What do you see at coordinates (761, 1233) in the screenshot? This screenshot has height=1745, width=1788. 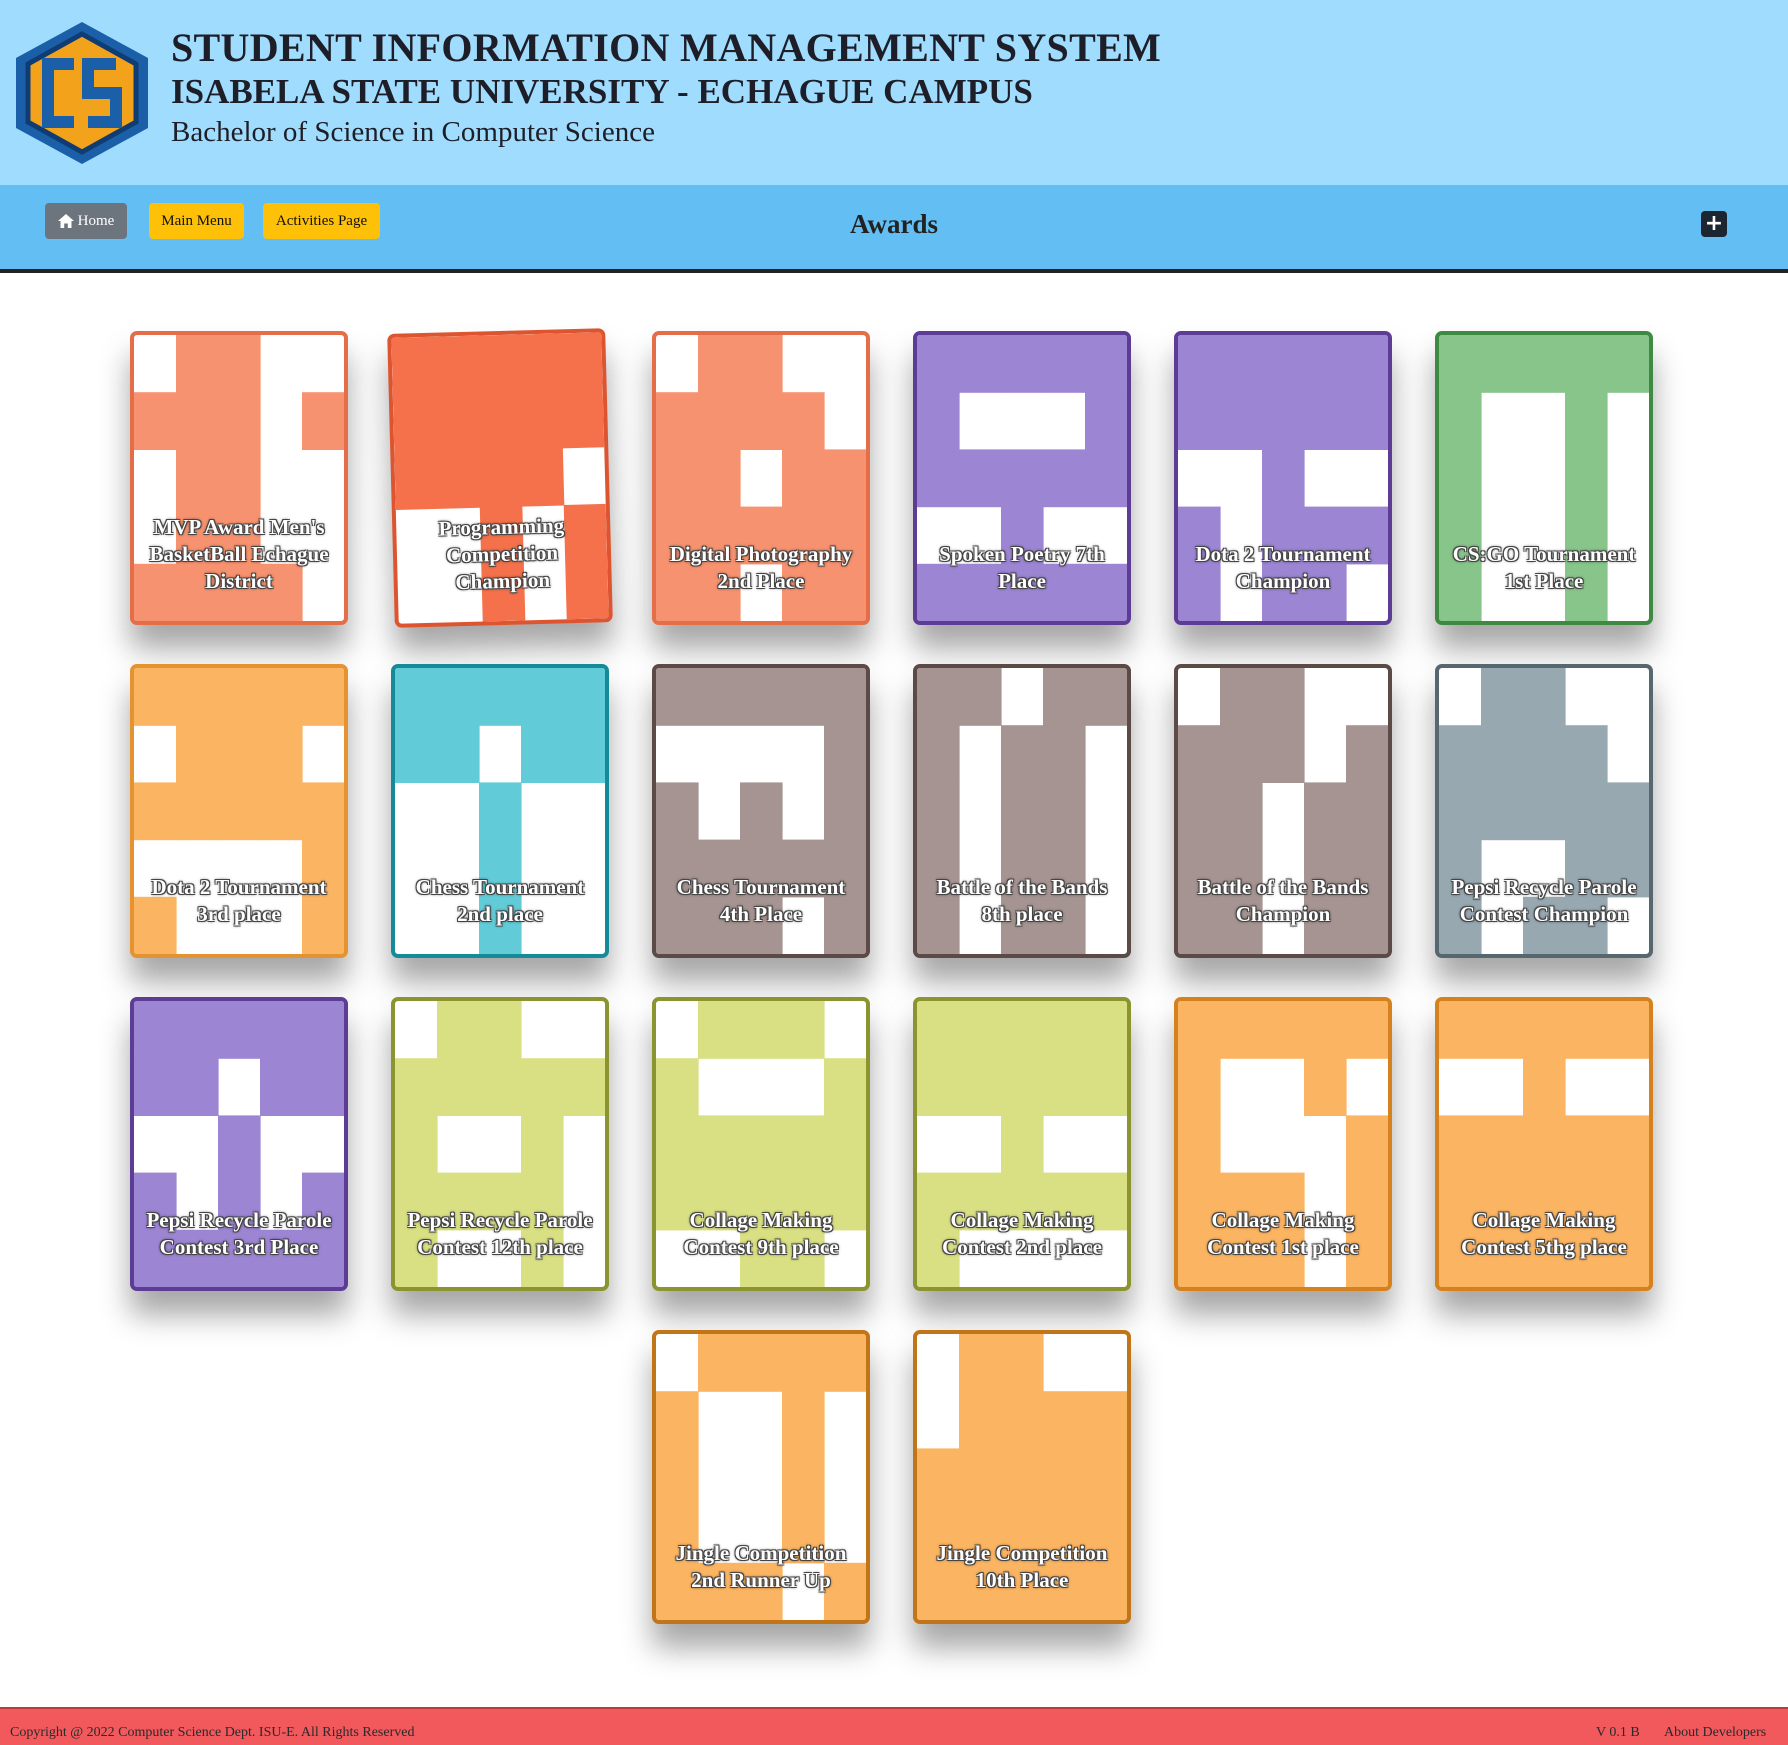 I see `award-title: Collage Making Contest 9th place` at bounding box center [761, 1233].